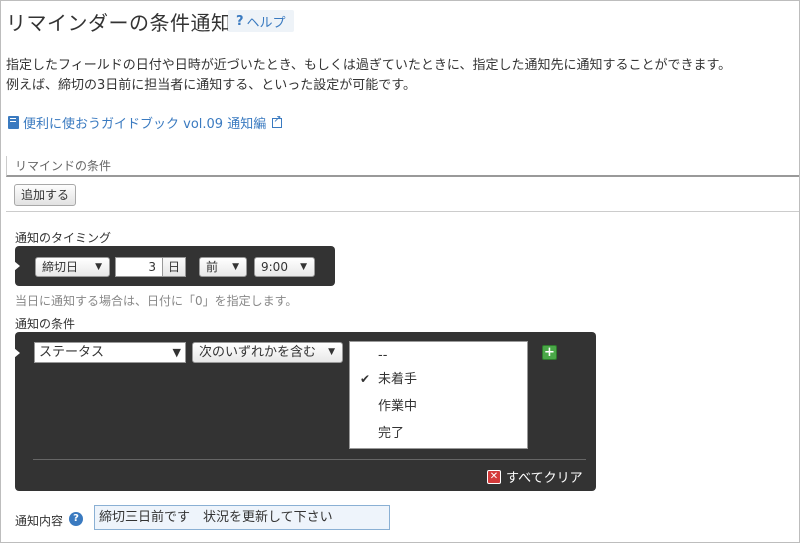  I want to click on help-button: ? ヘルプ, so click(261, 21).